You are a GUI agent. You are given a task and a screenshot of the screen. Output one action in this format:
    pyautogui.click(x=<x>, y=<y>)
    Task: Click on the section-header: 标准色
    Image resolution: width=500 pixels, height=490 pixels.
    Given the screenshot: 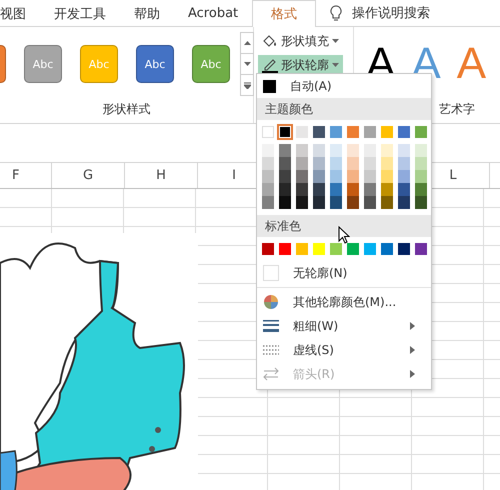 What is the action you would take?
    pyautogui.click(x=344, y=226)
    